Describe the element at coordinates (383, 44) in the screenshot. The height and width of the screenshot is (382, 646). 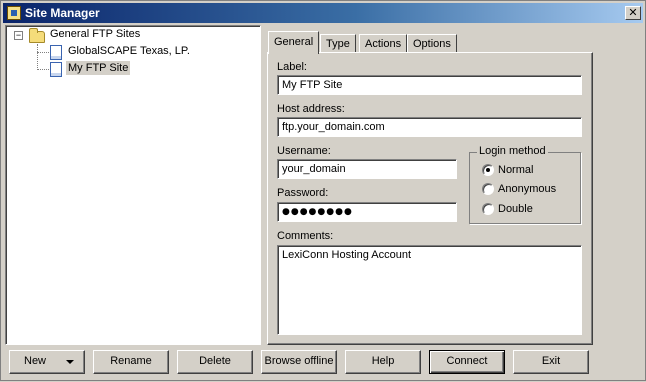
I see `tab-actions: Actions` at that location.